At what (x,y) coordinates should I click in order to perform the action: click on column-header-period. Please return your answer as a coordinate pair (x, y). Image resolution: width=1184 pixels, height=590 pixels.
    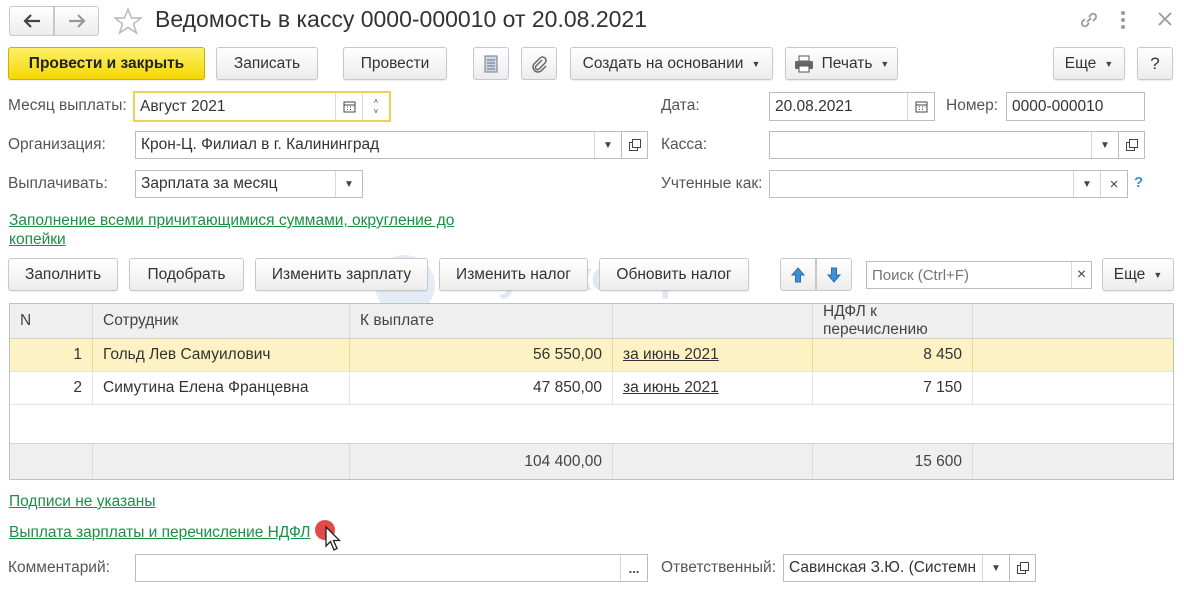
    Looking at the image, I should click on (713, 321).